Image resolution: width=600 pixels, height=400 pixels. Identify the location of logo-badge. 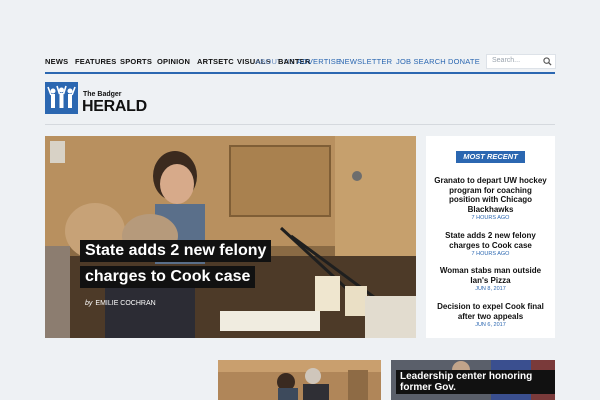
(61, 98).